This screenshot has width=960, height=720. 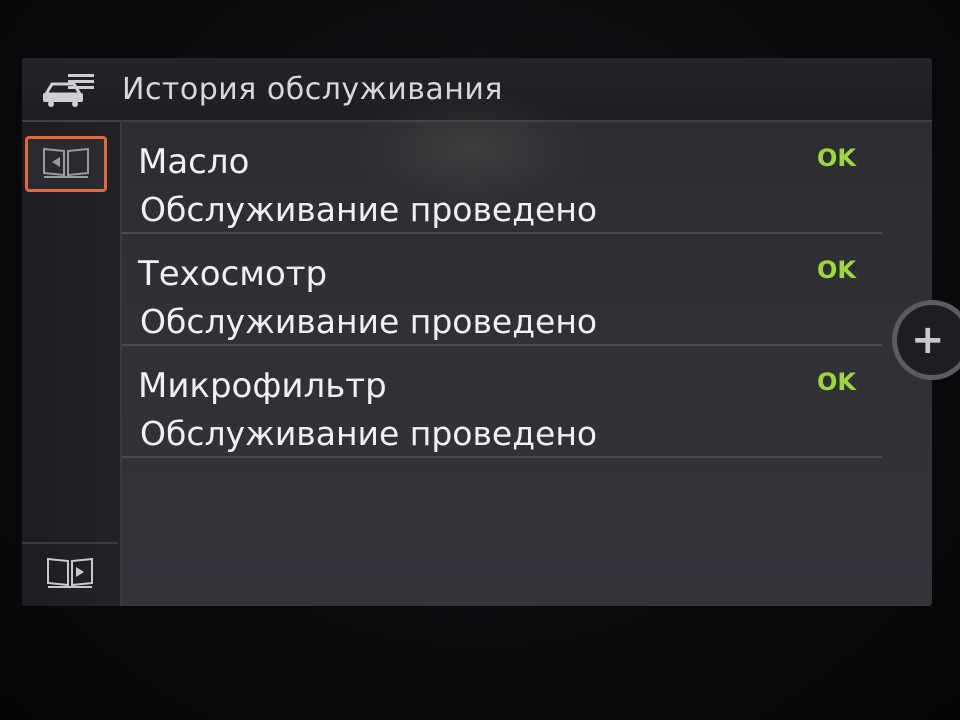 What do you see at coordinates (928, 340) in the screenshot?
I see `plus-icon: +` at bounding box center [928, 340].